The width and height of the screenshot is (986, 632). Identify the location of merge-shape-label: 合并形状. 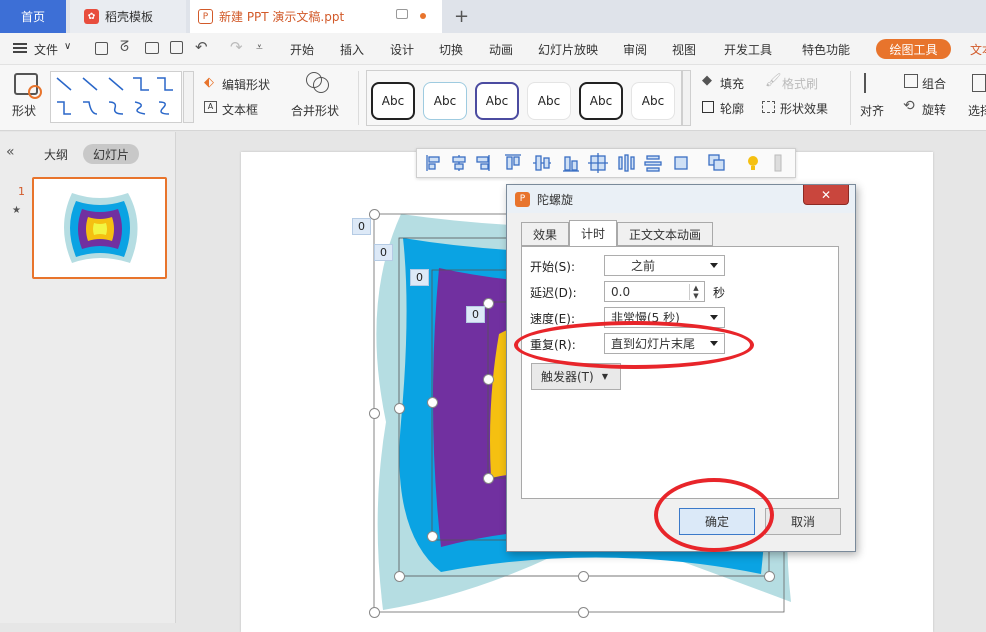
(315, 110).